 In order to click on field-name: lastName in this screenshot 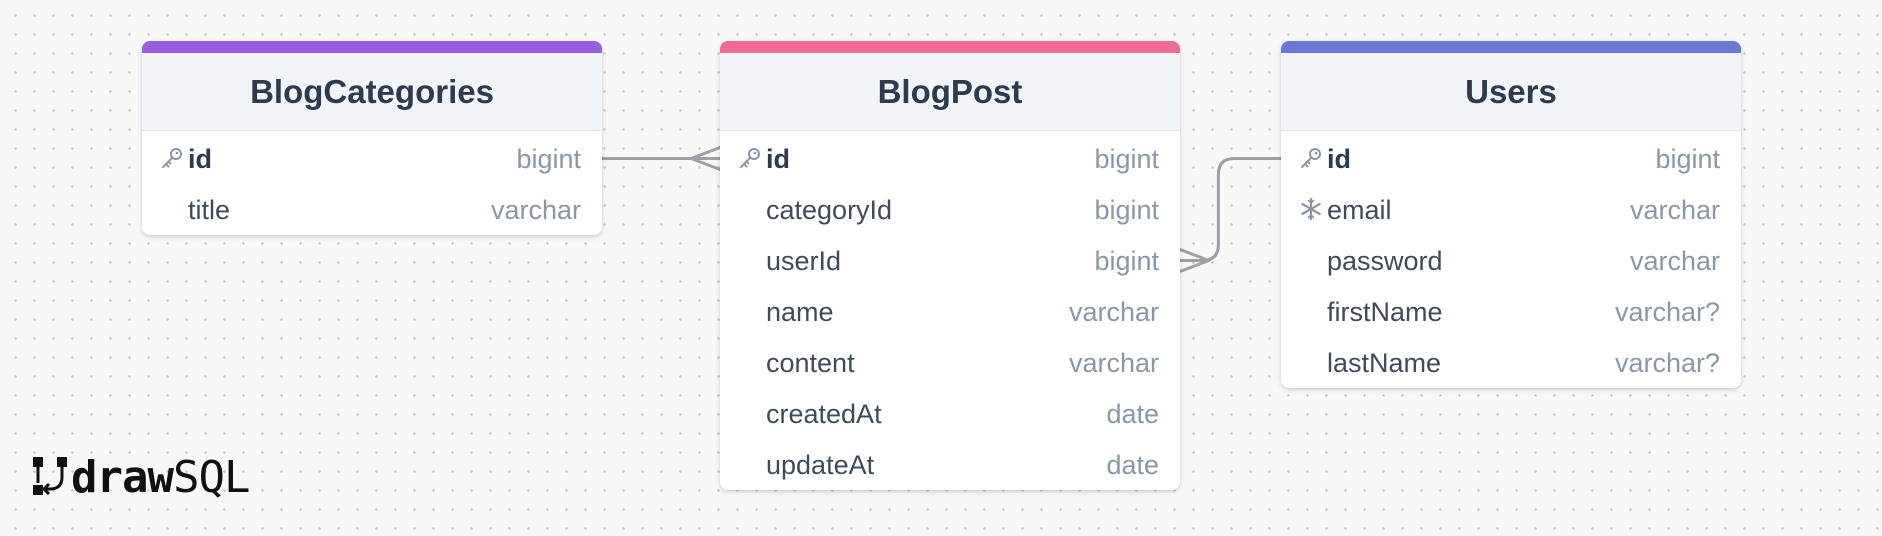, I will do `click(1384, 363)`.